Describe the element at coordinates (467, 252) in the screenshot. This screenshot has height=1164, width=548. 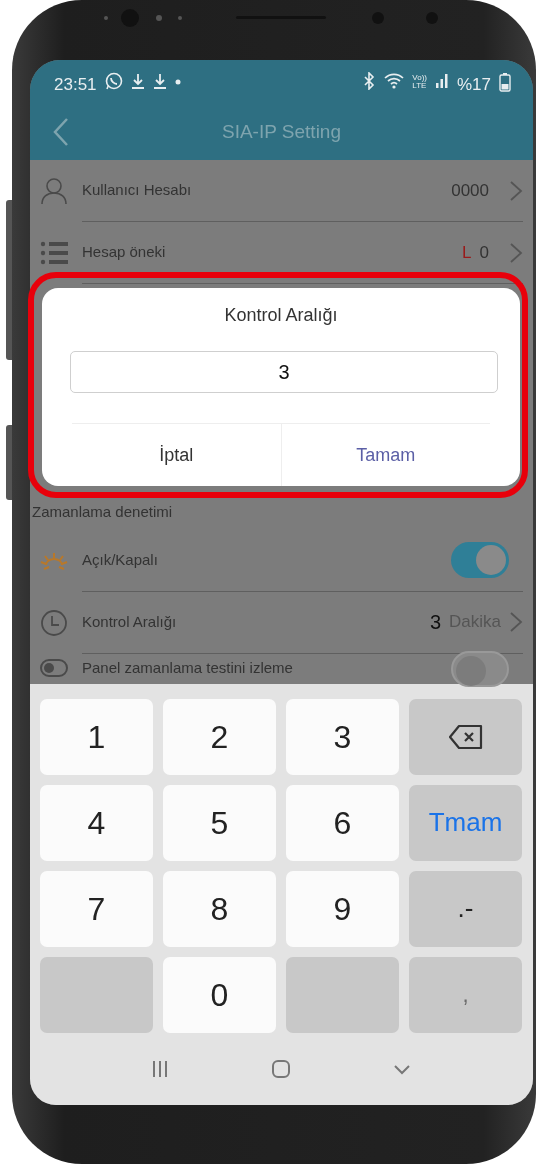
I see `prefix-letter: L` at that location.